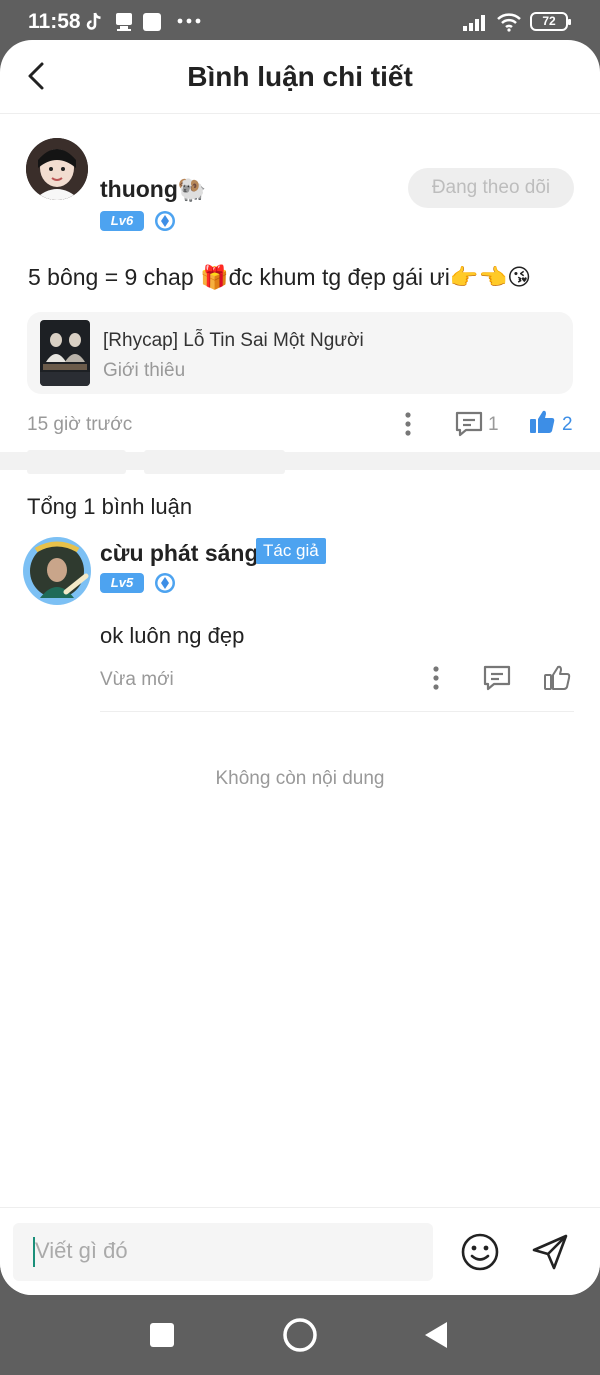 This screenshot has width=600, height=1375. What do you see at coordinates (124, 22) in the screenshot?
I see `app-notification-icon` at bounding box center [124, 22].